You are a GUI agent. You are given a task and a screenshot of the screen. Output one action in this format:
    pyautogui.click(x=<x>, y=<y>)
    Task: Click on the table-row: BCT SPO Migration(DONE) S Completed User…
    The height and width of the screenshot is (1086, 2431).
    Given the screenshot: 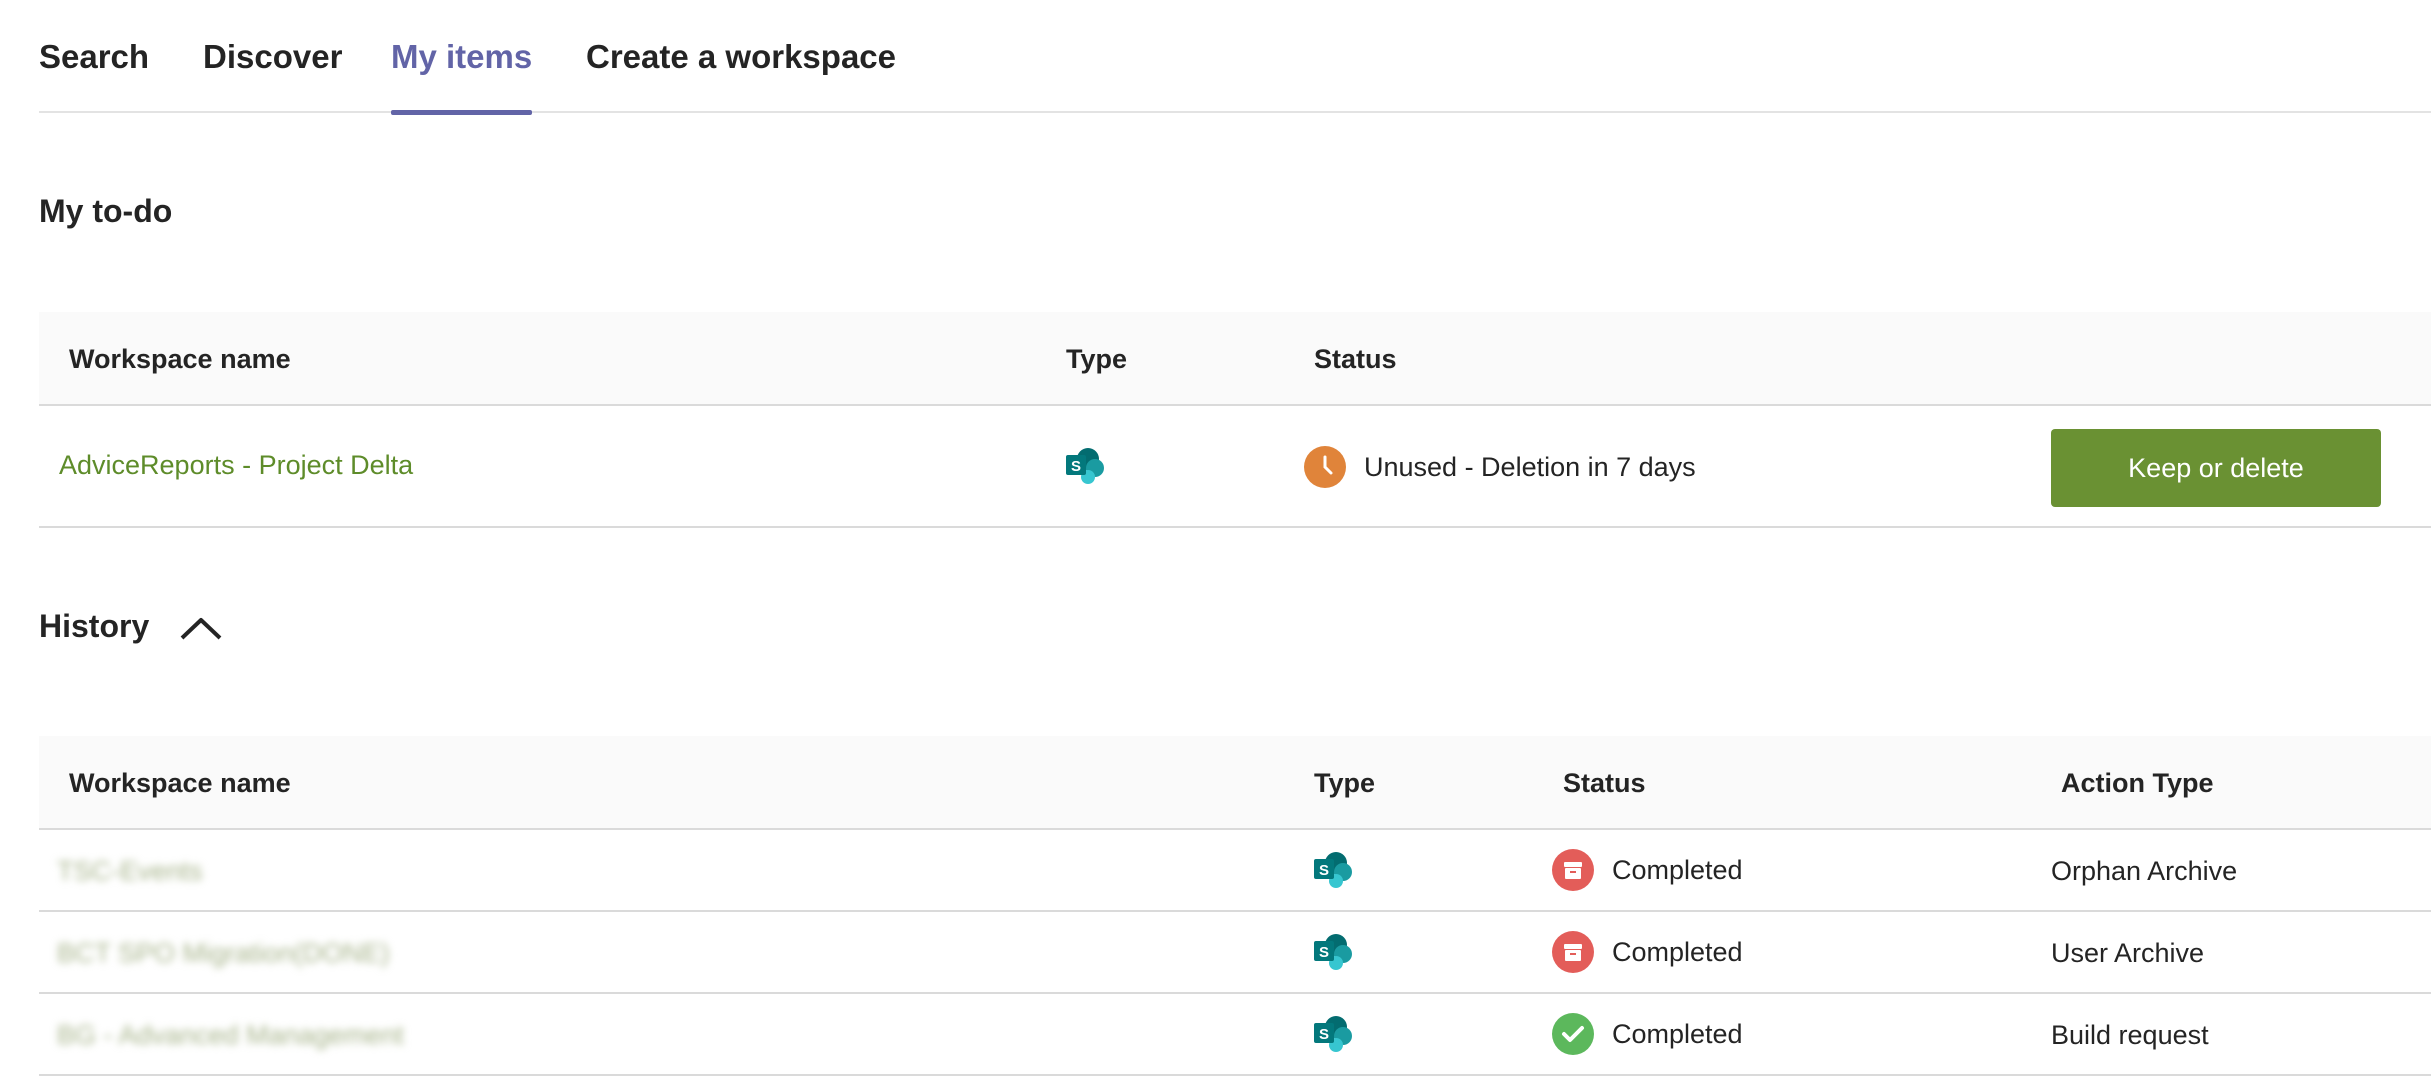 What is the action you would take?
    pyautogui.click(x=1235, y=953)
    